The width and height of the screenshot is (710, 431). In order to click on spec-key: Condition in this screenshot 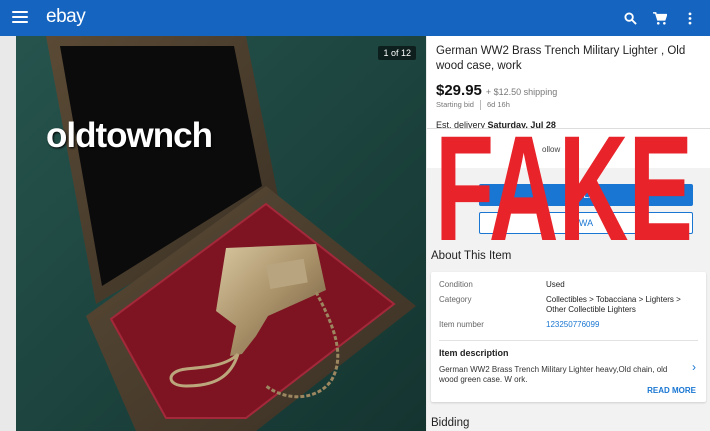, I will do `click(456, 284)`.